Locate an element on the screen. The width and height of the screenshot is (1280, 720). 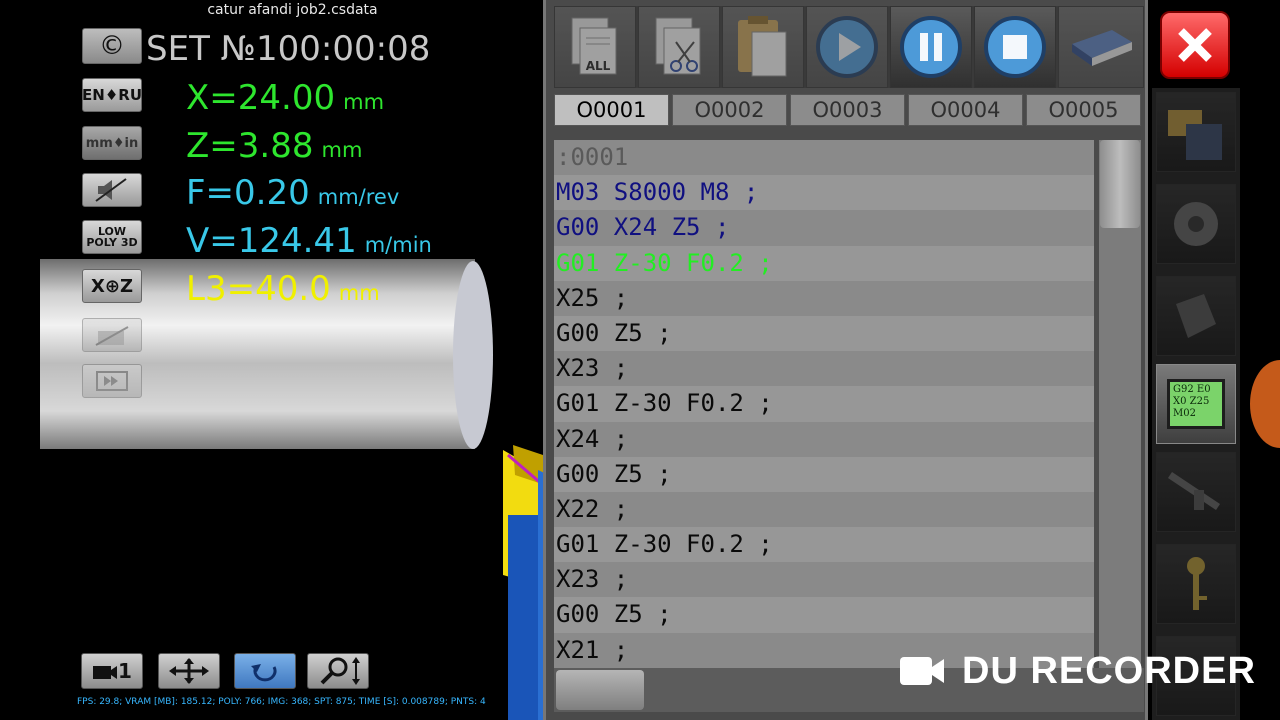
play-button is located at coordinates (847, 47).